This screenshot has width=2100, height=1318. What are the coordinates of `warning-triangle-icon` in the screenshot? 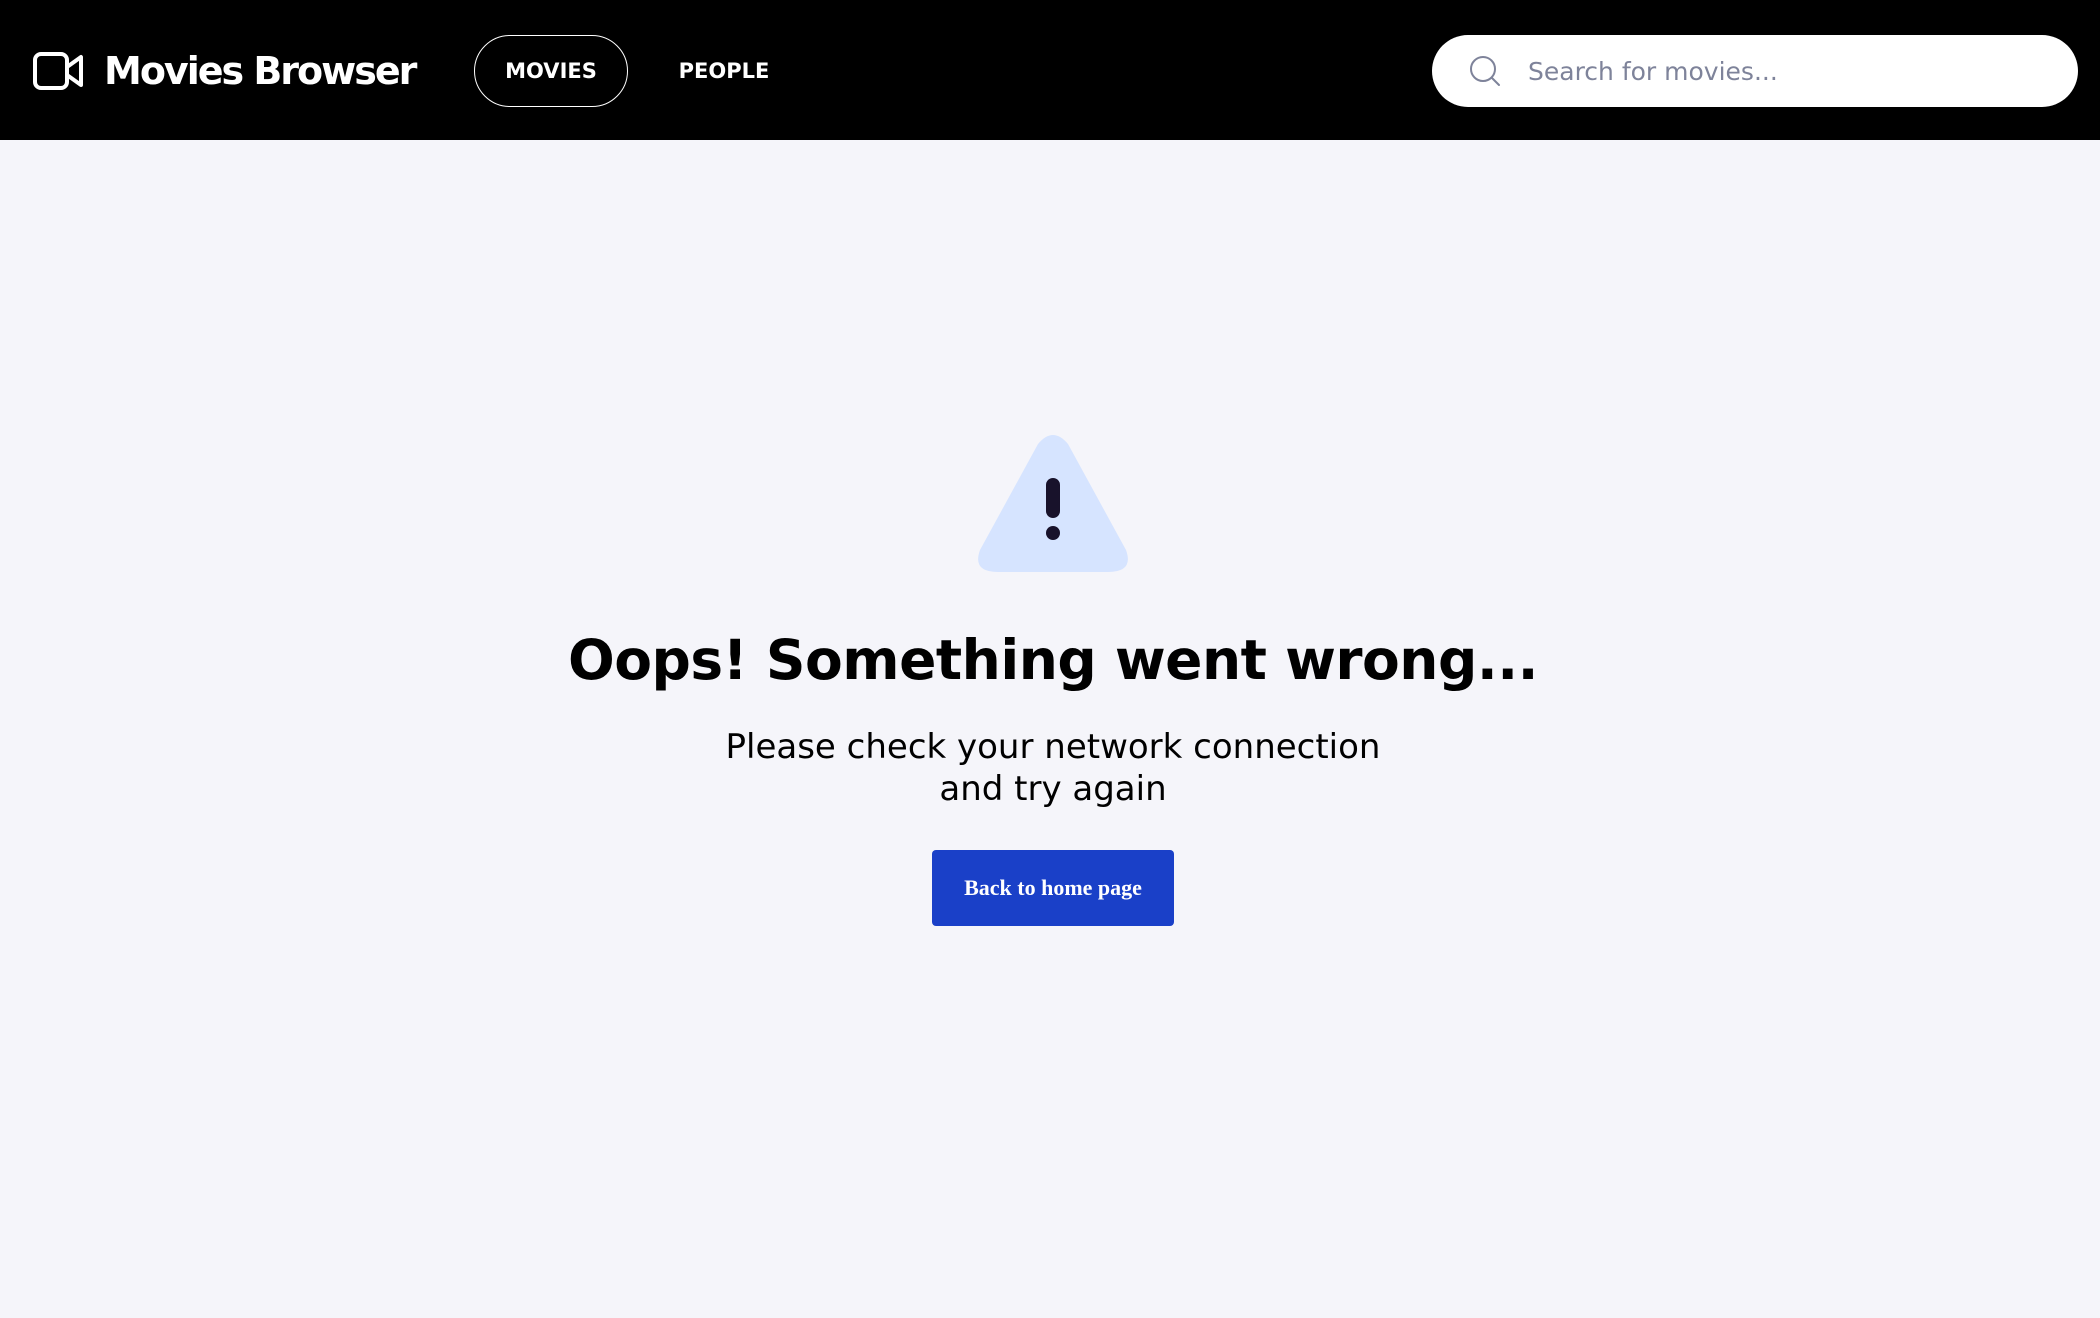 It's located at (1053, 503).